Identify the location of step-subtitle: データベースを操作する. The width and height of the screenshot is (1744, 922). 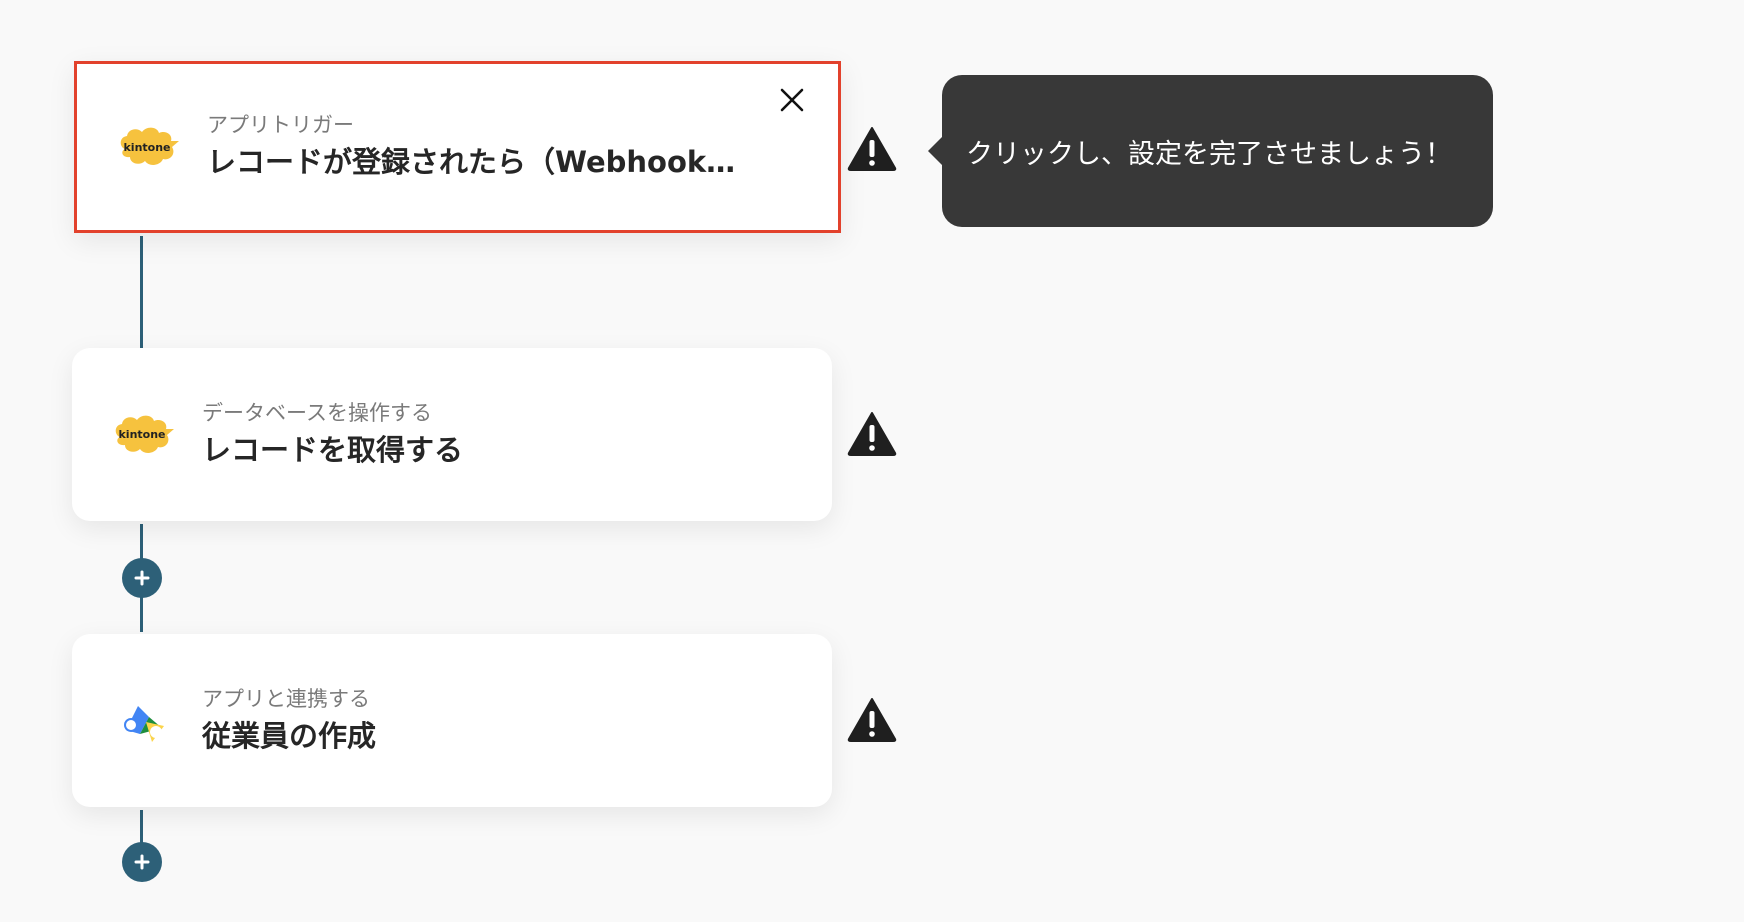
(317, 412).